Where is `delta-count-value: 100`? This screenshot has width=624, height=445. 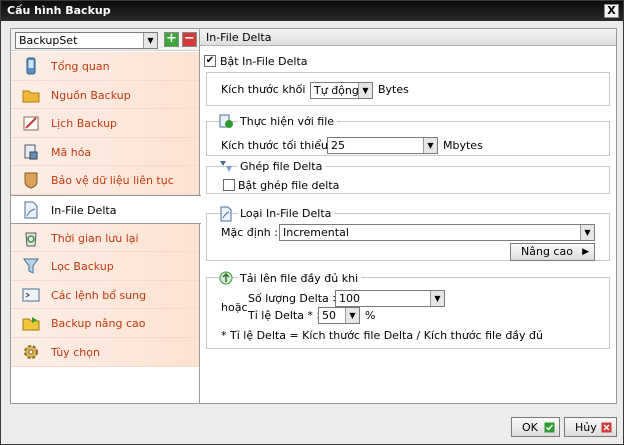 delta-count-value: 100 is located at coordinates (349, 298).